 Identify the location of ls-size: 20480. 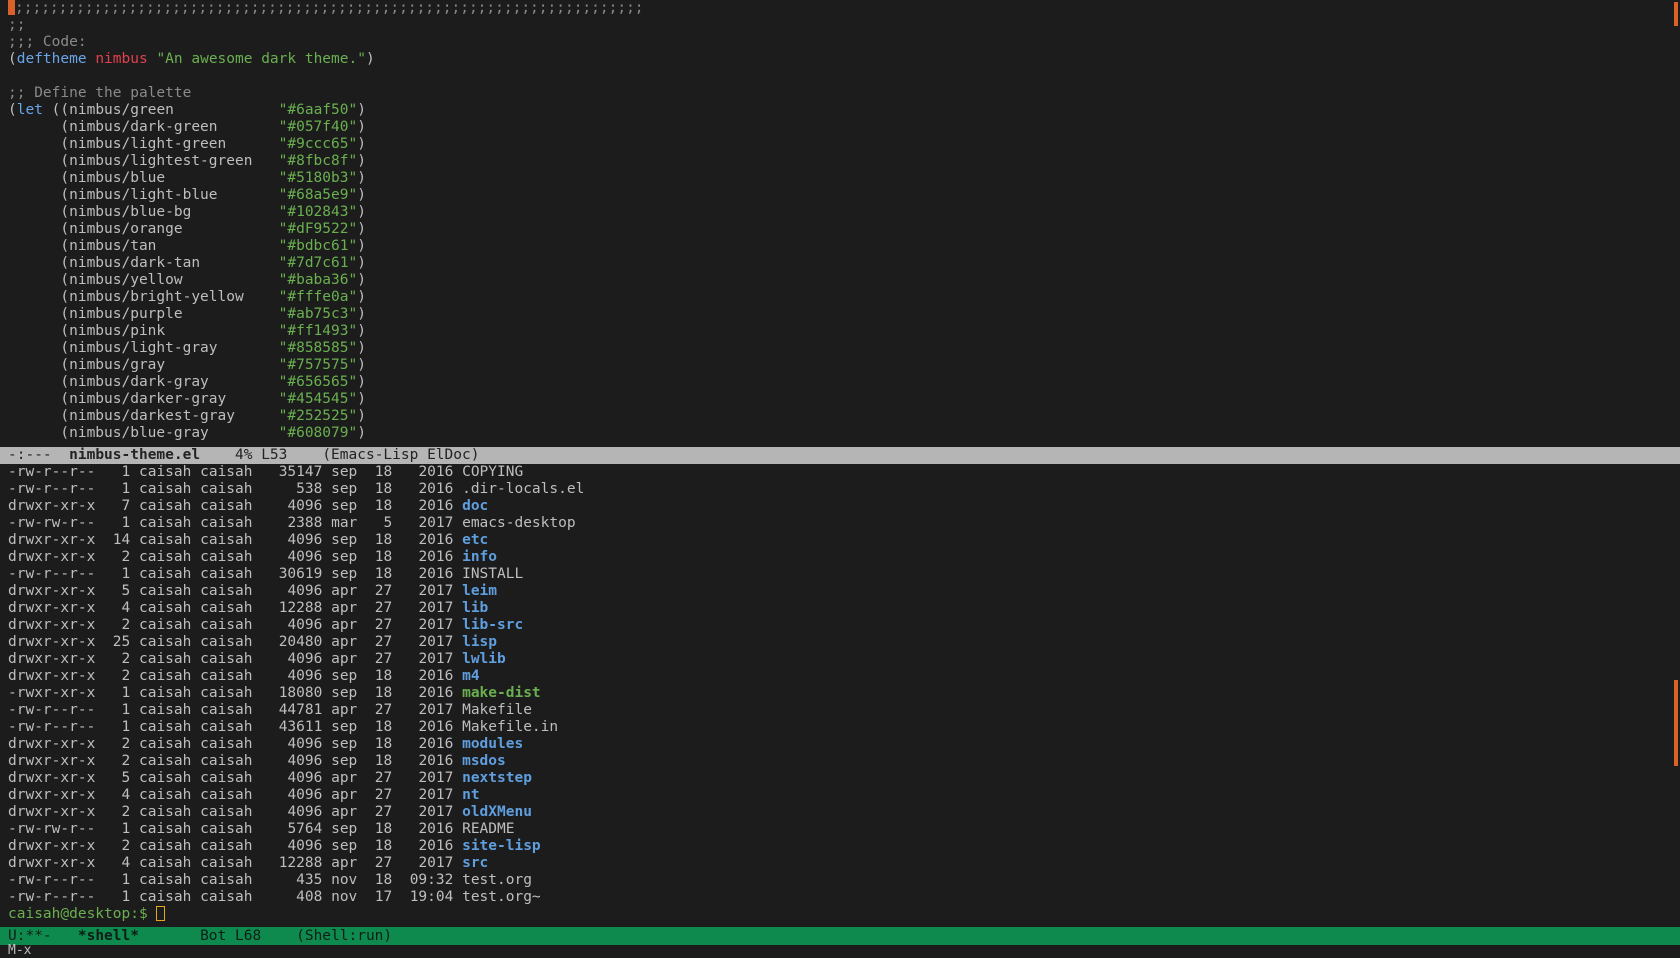
(300, 642).